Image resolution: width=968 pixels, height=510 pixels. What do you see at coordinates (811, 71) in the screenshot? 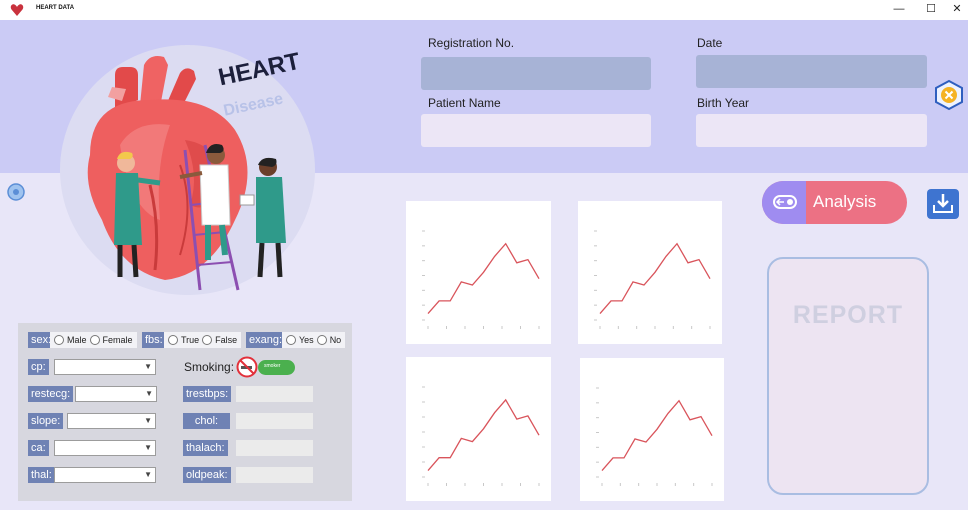
I see `date-field` at bounding box center [811, 71].